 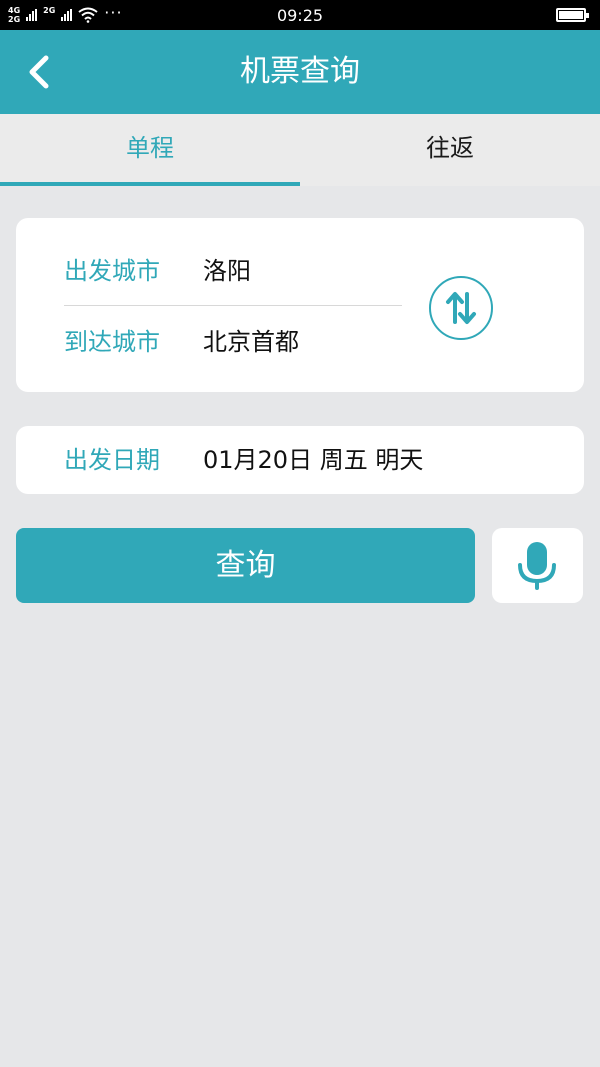 I want to click on divider, so click(x=233, y=305).